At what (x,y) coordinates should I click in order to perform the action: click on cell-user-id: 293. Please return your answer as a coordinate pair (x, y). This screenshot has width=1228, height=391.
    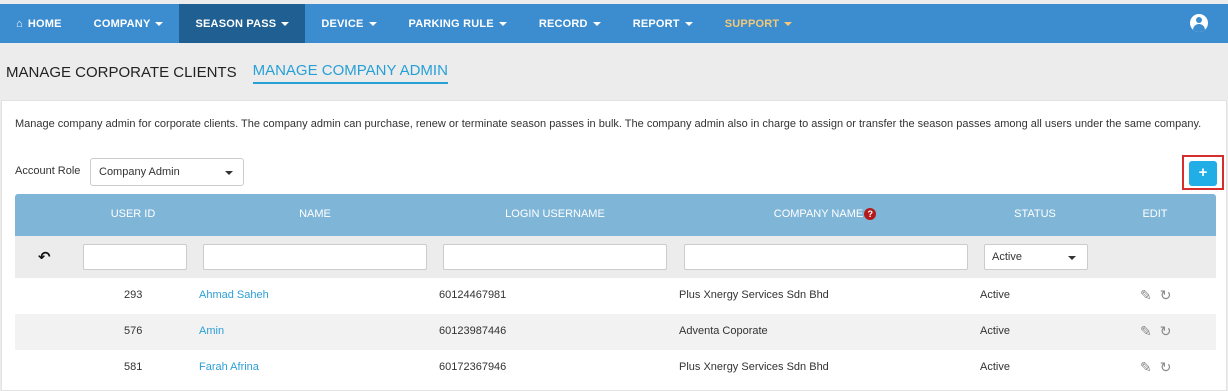
    Looking at the image, I should click on (133, 295).